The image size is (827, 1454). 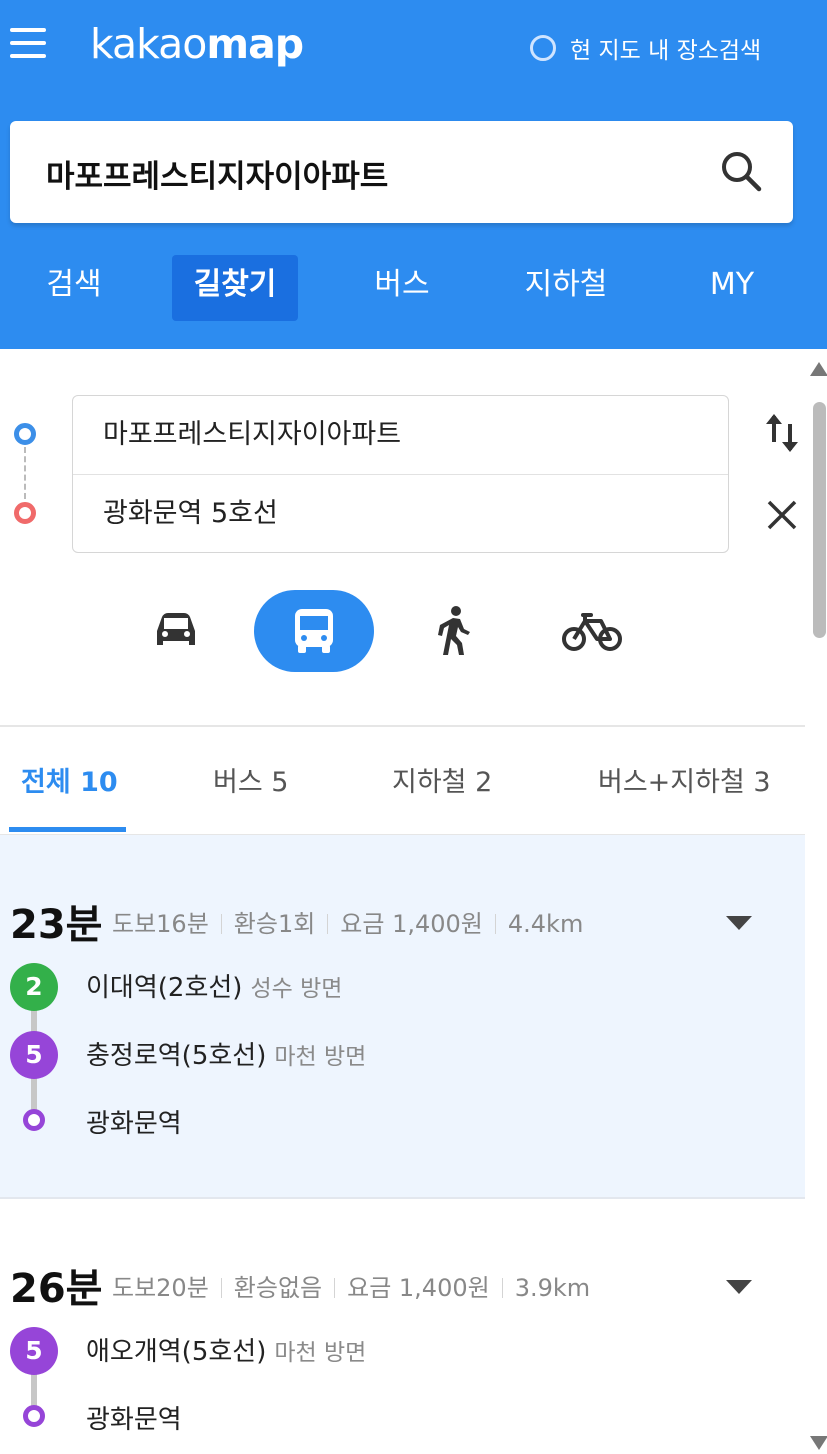 I want to click on distance: 4.4km, so click(x=545, y=924).